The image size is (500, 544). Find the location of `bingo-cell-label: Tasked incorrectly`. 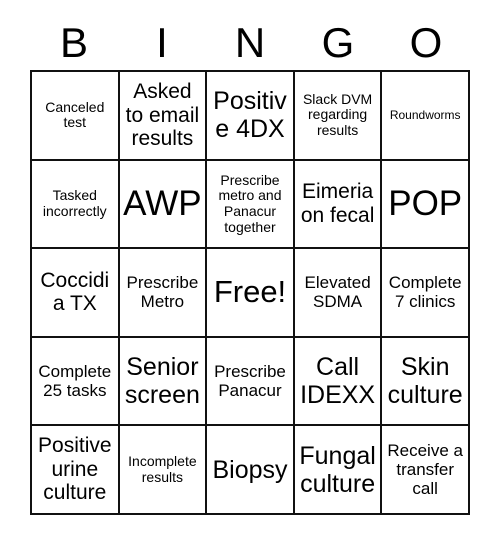

bingo-cell-label: Tasked incorrectly is located at coordinates (74, 203).